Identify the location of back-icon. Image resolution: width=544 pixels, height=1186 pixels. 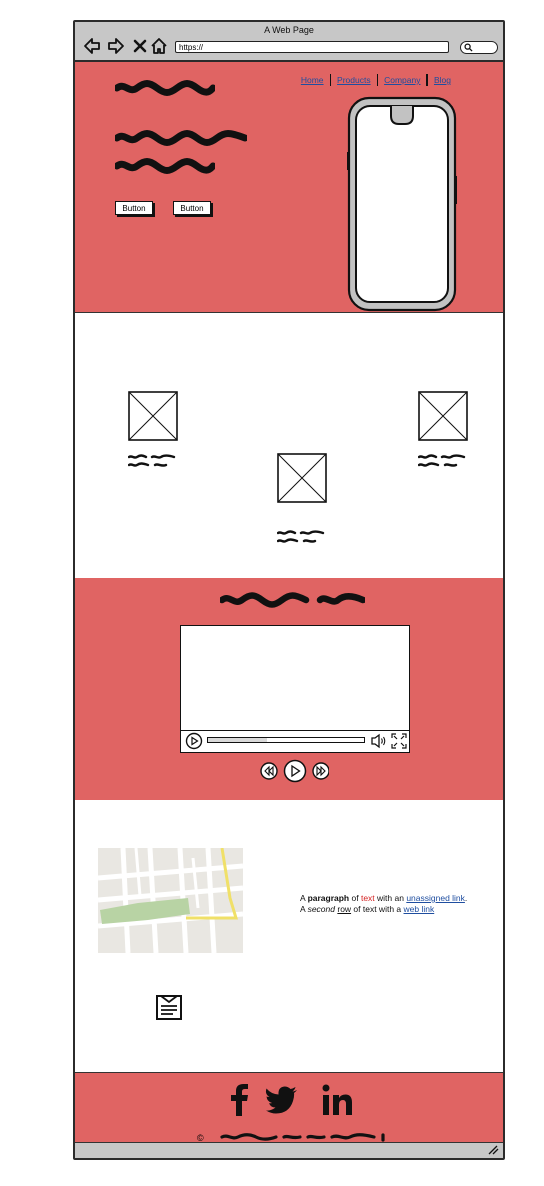
(92, 46).